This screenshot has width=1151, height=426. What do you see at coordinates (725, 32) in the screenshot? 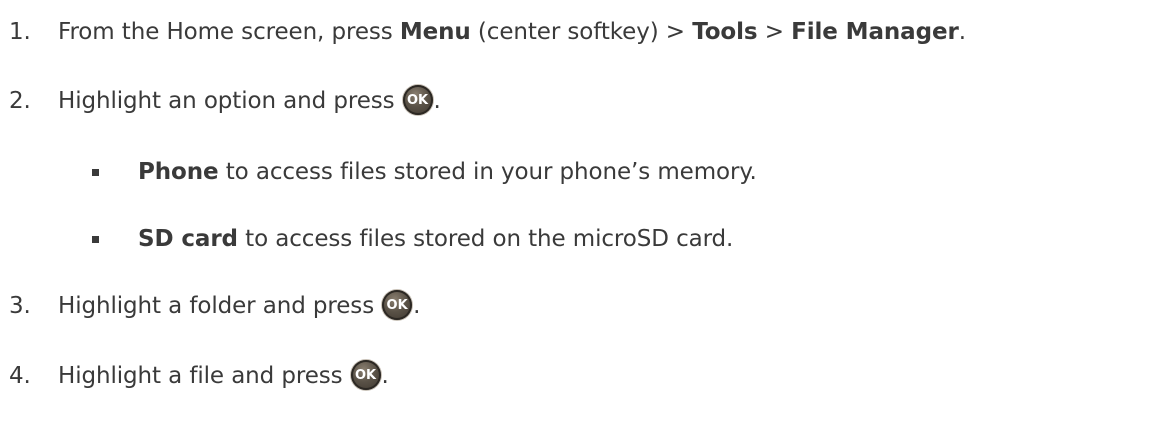
I see `tools-label: Tools` at bounding box center [725, 32].